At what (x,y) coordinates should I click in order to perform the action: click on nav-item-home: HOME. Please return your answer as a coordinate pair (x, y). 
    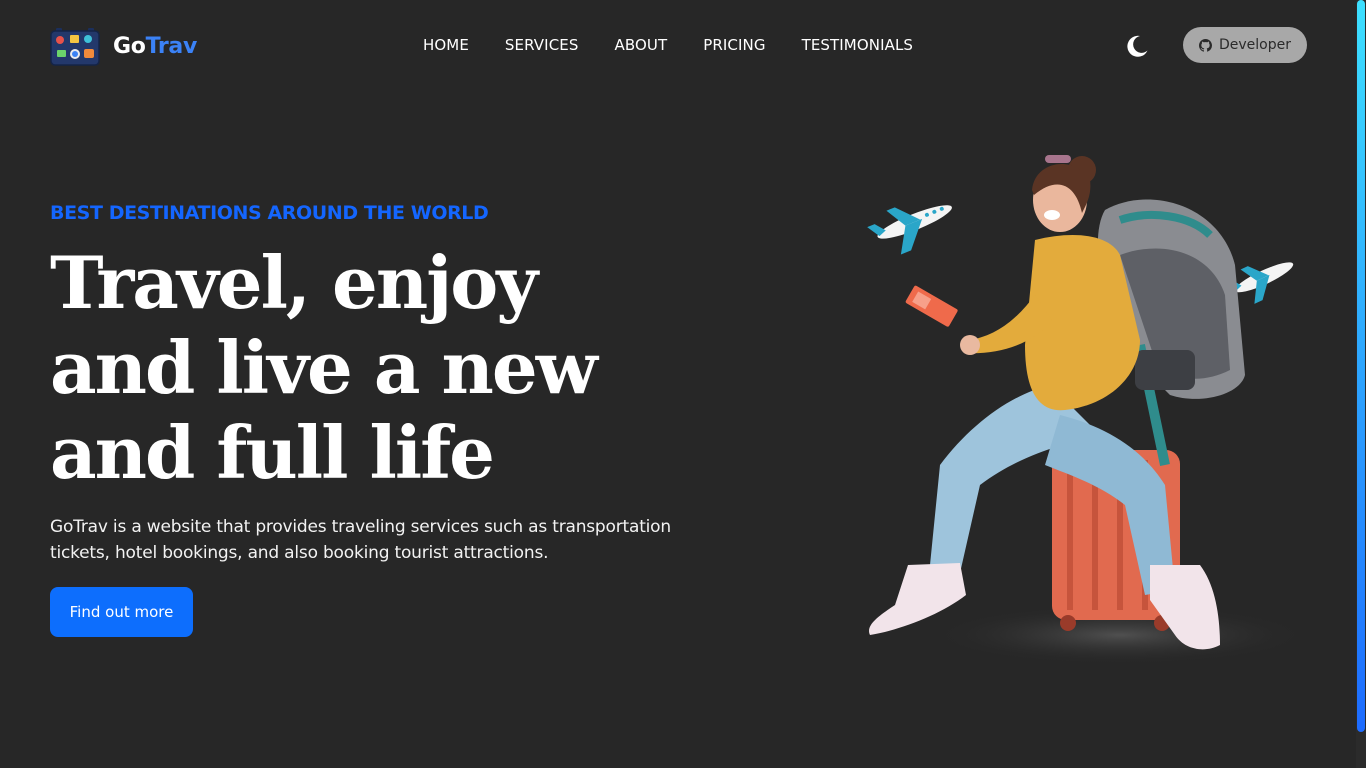
    Looking at the image, I should click on (446, 45).